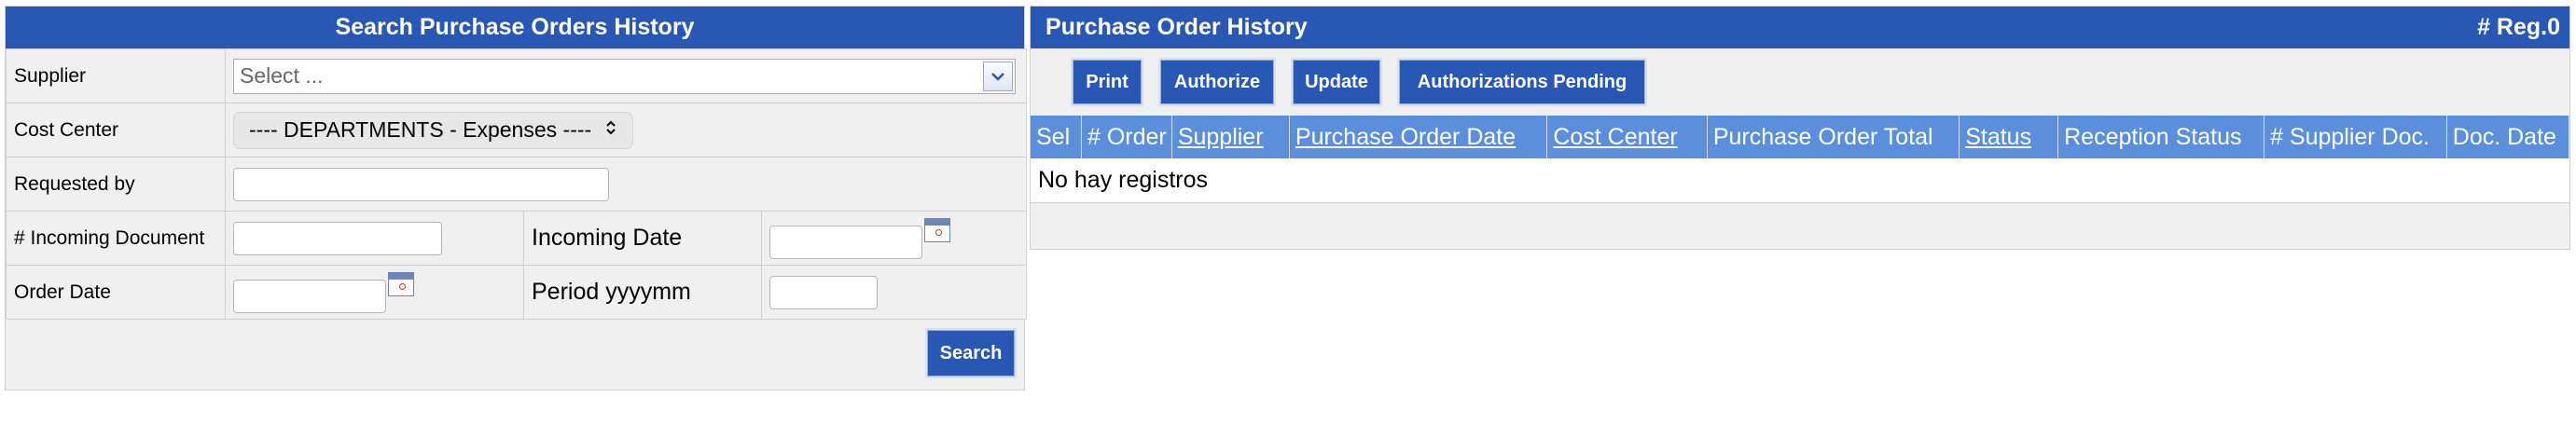 The height and width of the screenshot is (438, 2576). I want to click on order-date-input, so click(309, 296).